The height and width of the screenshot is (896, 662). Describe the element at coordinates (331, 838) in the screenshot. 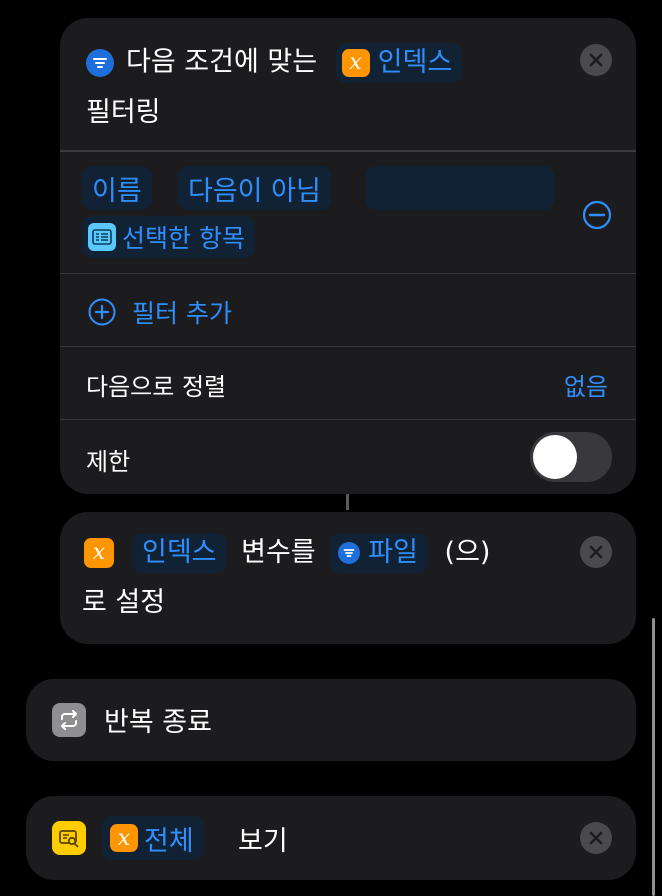

I see `show-action-card: x 전체 보기` at that location.